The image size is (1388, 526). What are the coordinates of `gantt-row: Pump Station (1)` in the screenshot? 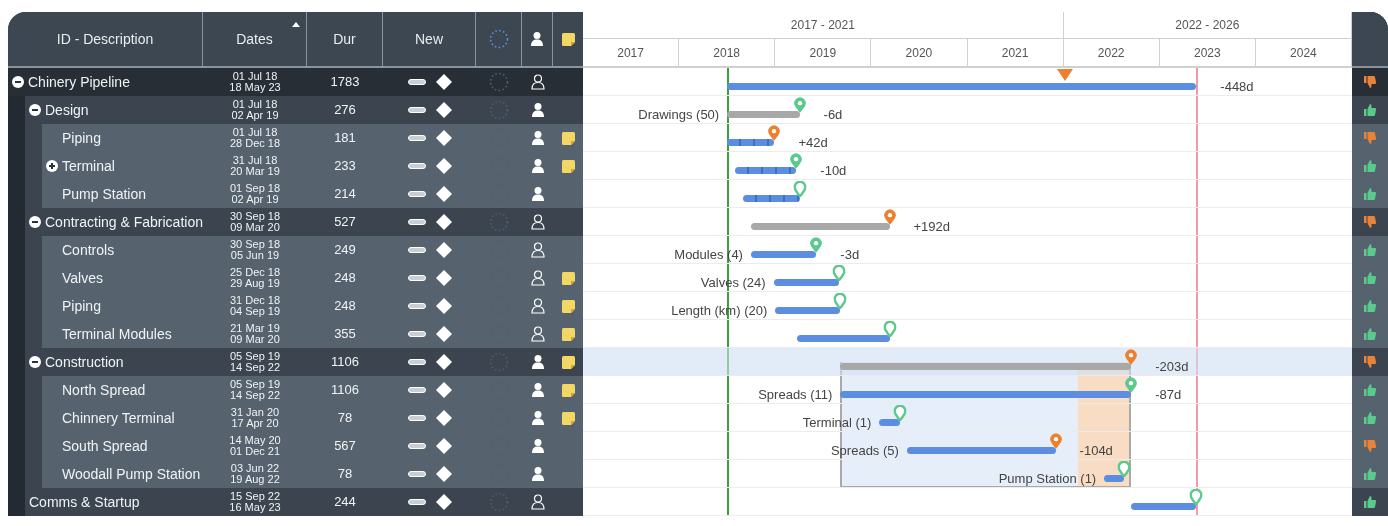 It's located at (967, 474).